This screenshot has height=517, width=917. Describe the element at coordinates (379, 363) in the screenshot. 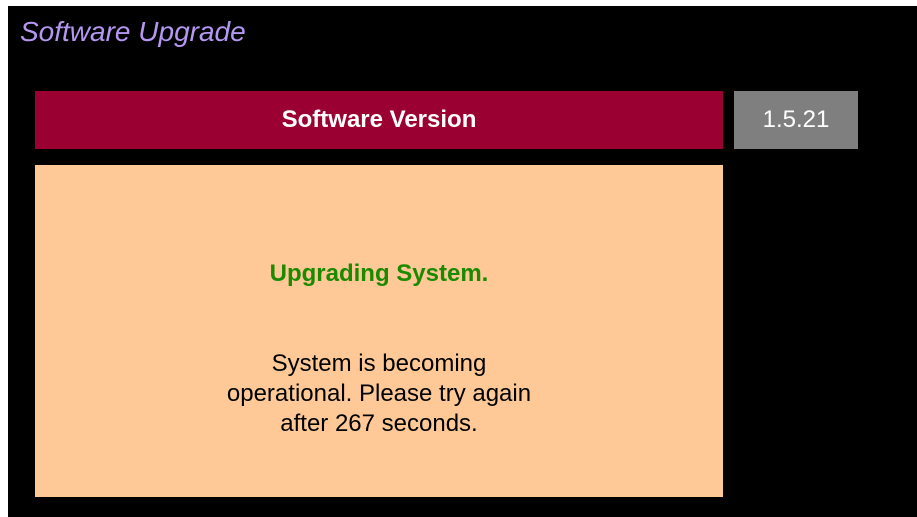

I see `status-message-line: System is becoming` at that location.